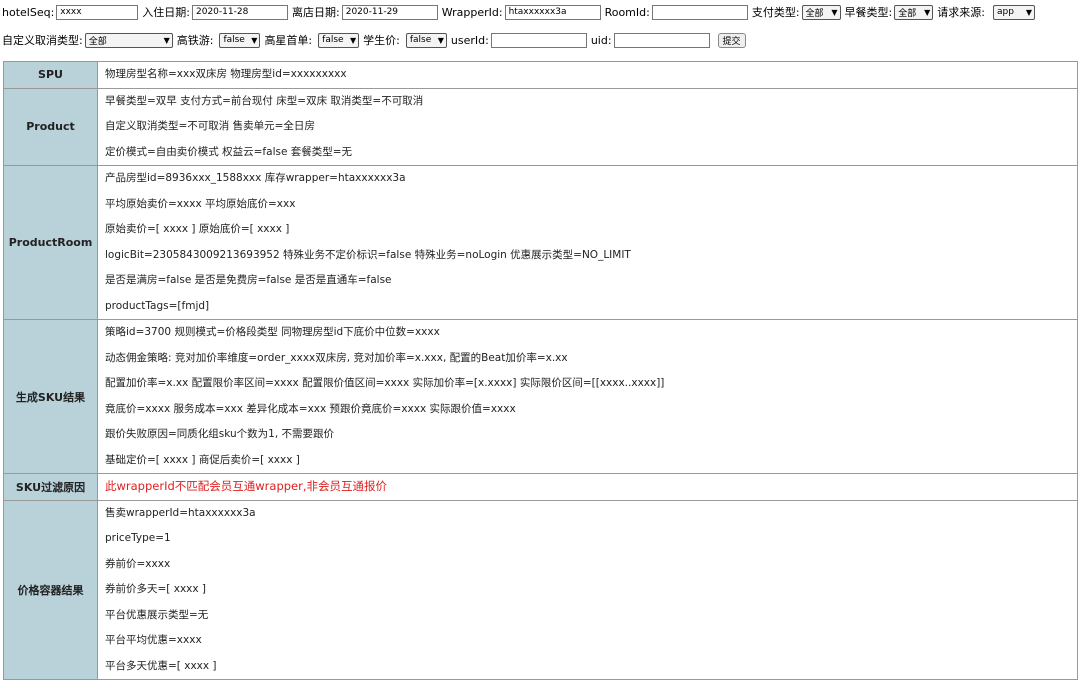 Image resolution: width=1080 pixels, height=689 pixels. I want to click on star-first-order-value: false, so click(333, 40).